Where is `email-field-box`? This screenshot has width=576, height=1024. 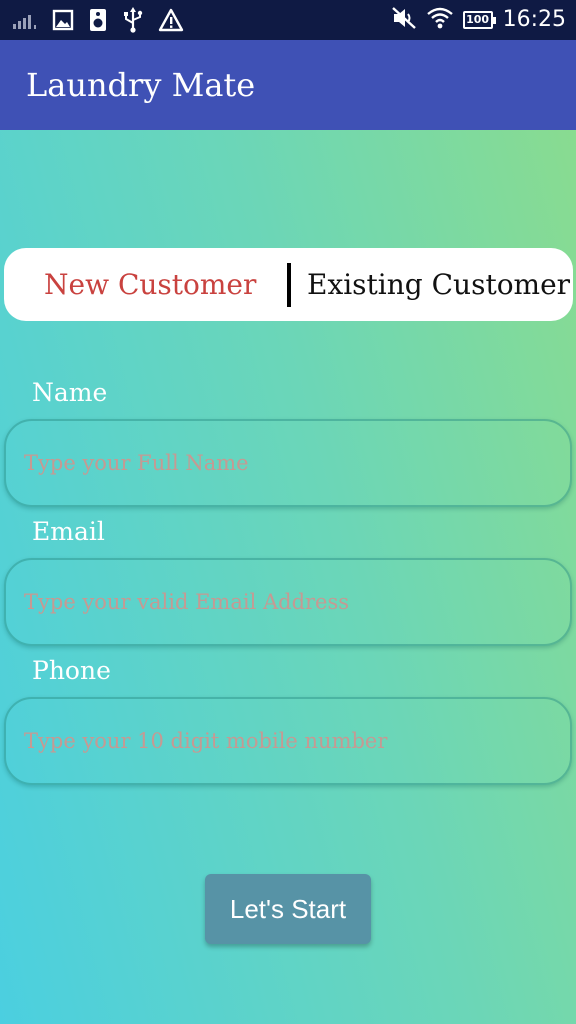 email-field-box is located at coordinates (288, 602).